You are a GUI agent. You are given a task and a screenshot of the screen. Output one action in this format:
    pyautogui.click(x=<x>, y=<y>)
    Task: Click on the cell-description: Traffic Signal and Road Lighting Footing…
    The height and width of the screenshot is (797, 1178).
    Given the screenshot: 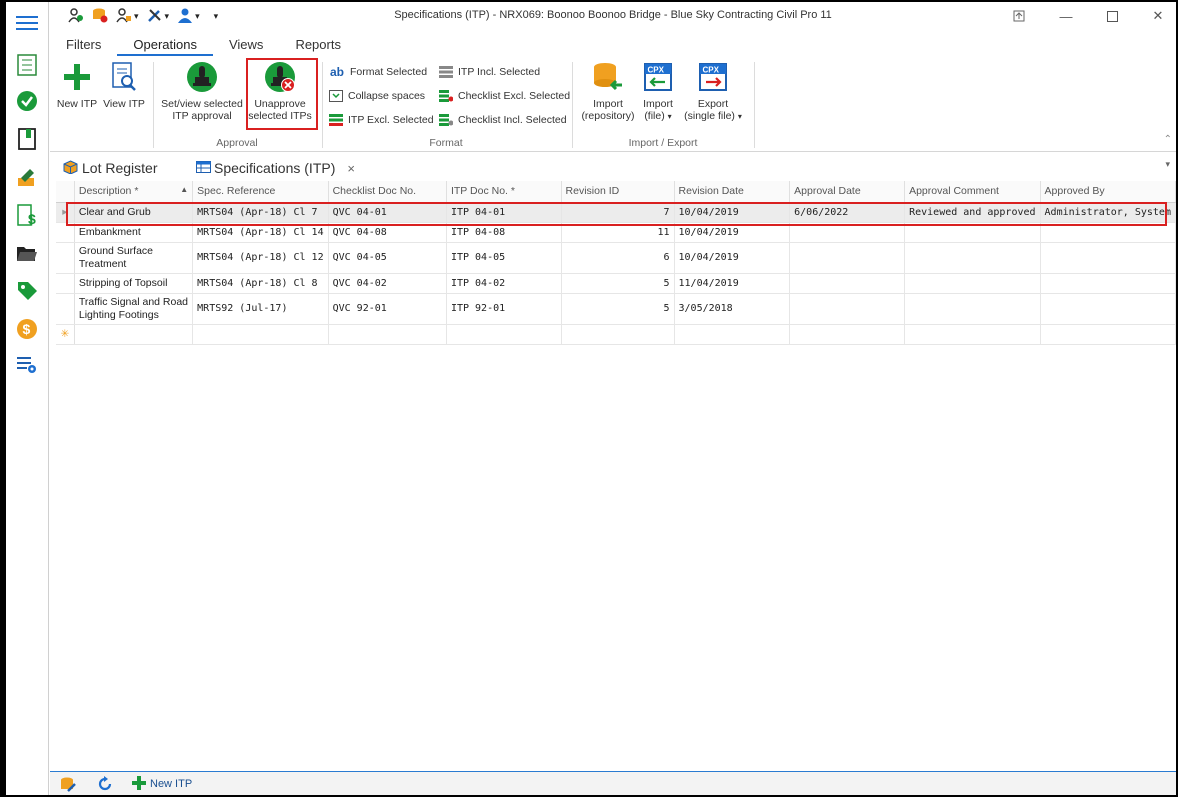 What is the action you would take?
    pyautogui.click(x=134, y=309)
    